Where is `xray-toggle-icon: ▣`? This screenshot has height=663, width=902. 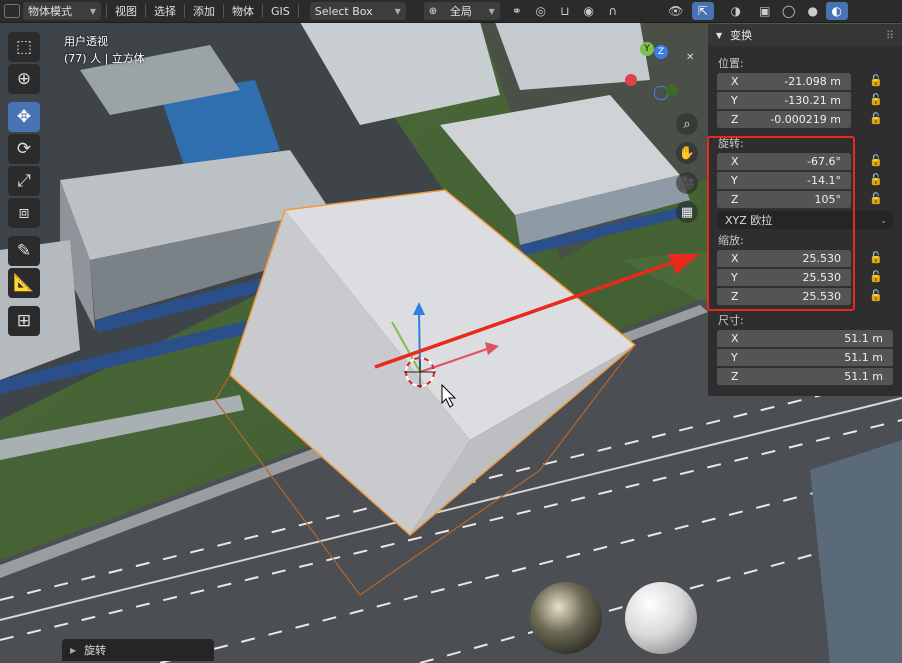 xray-toggle-icon: ▣ is located at coordinates (765, 11).